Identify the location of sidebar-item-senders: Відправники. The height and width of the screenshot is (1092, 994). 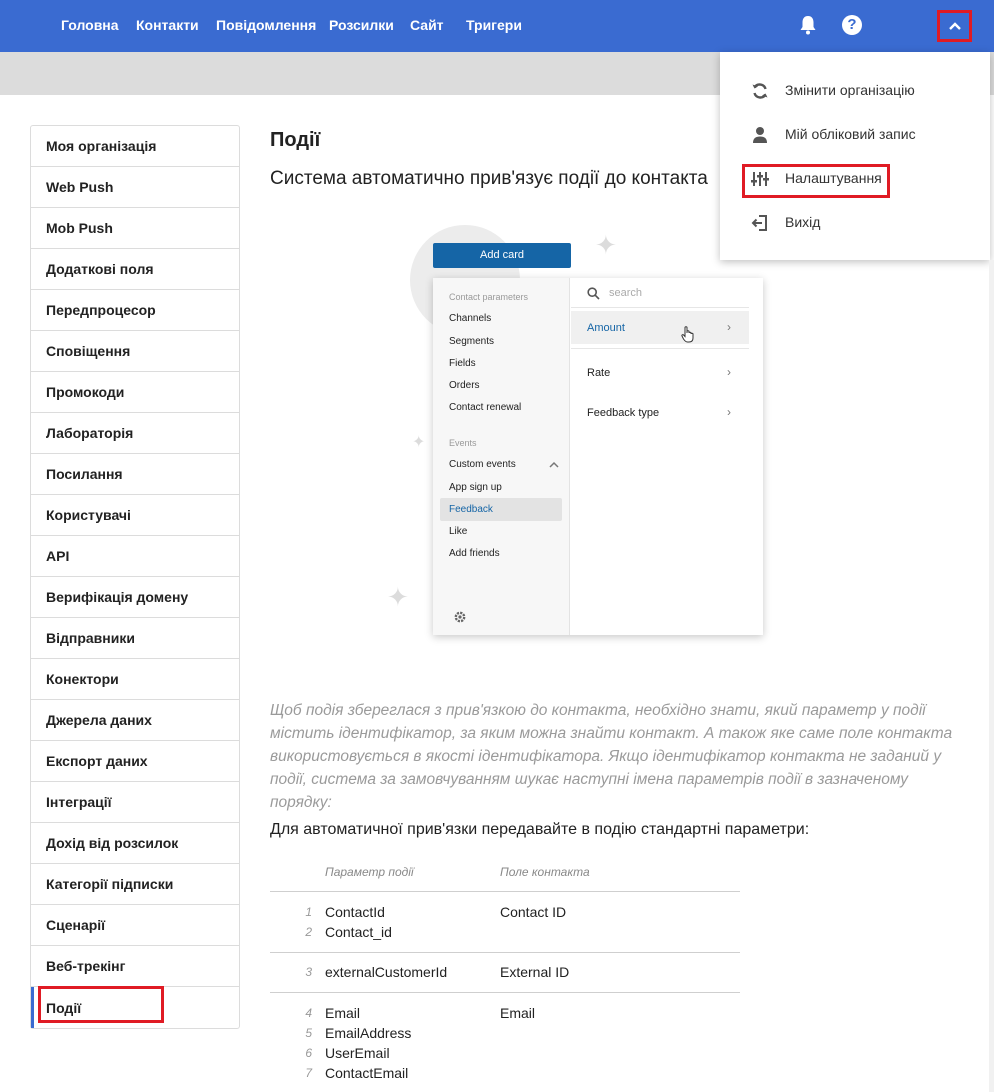
(135, 638).